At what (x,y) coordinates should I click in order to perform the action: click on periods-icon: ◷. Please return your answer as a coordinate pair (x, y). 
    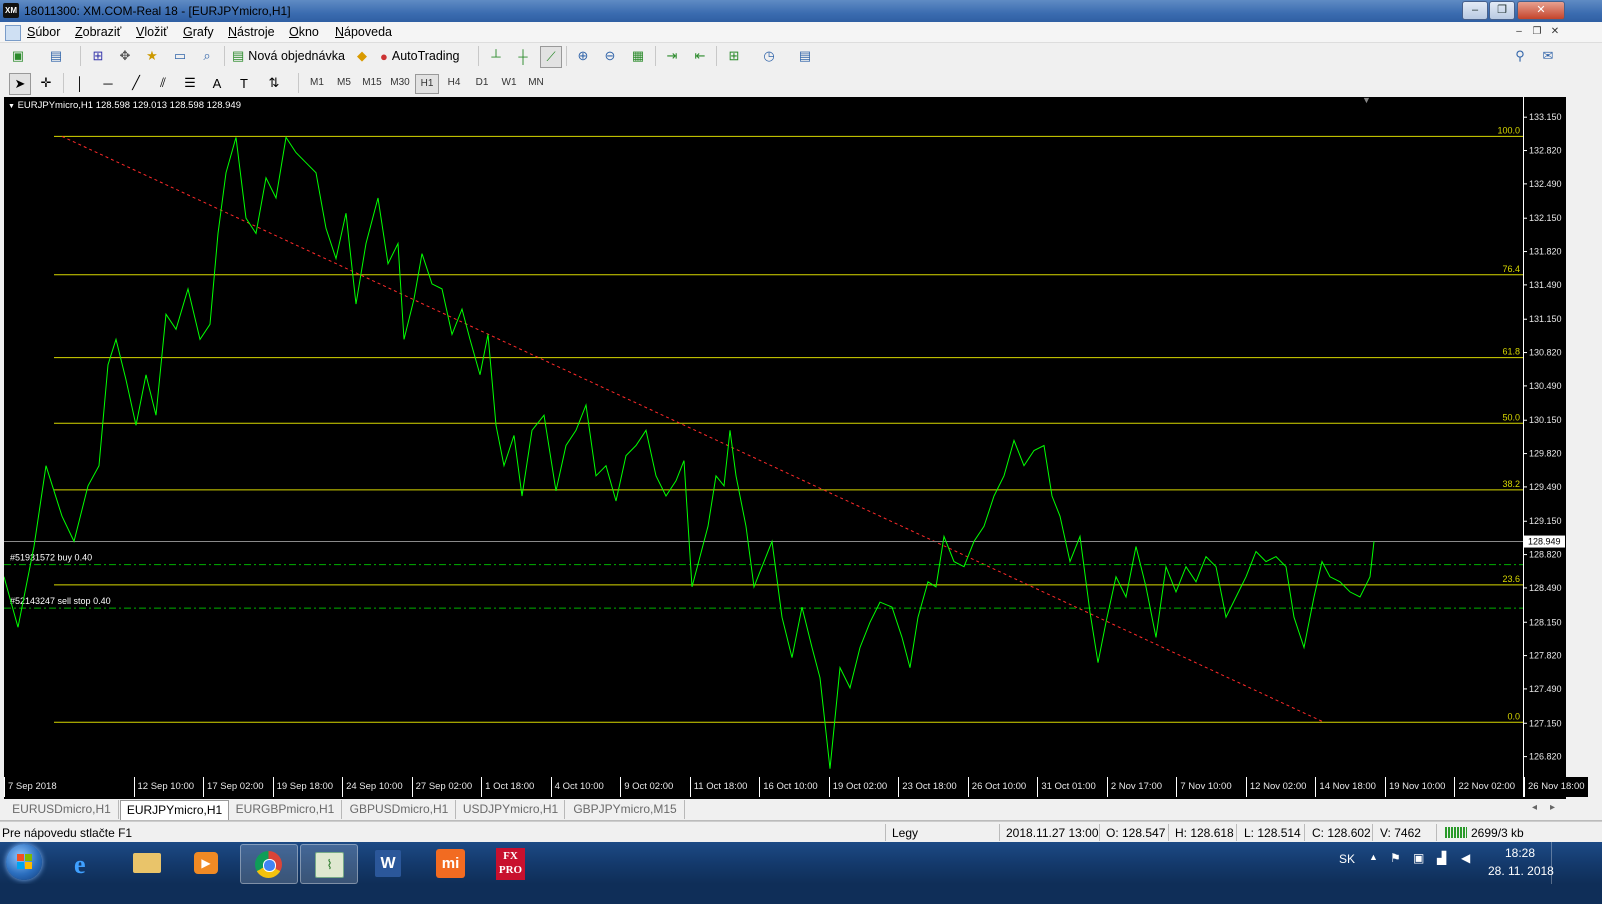
    Looking at the image, I should click on (769, 56).